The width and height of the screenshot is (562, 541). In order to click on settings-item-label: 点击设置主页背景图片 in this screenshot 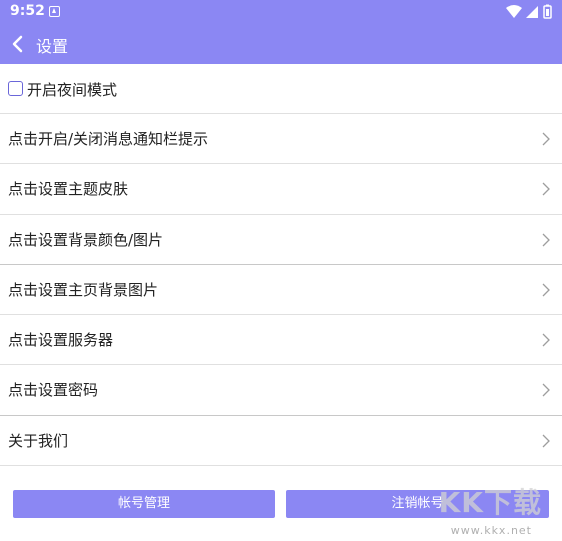, I will do `click(83, 289)`.